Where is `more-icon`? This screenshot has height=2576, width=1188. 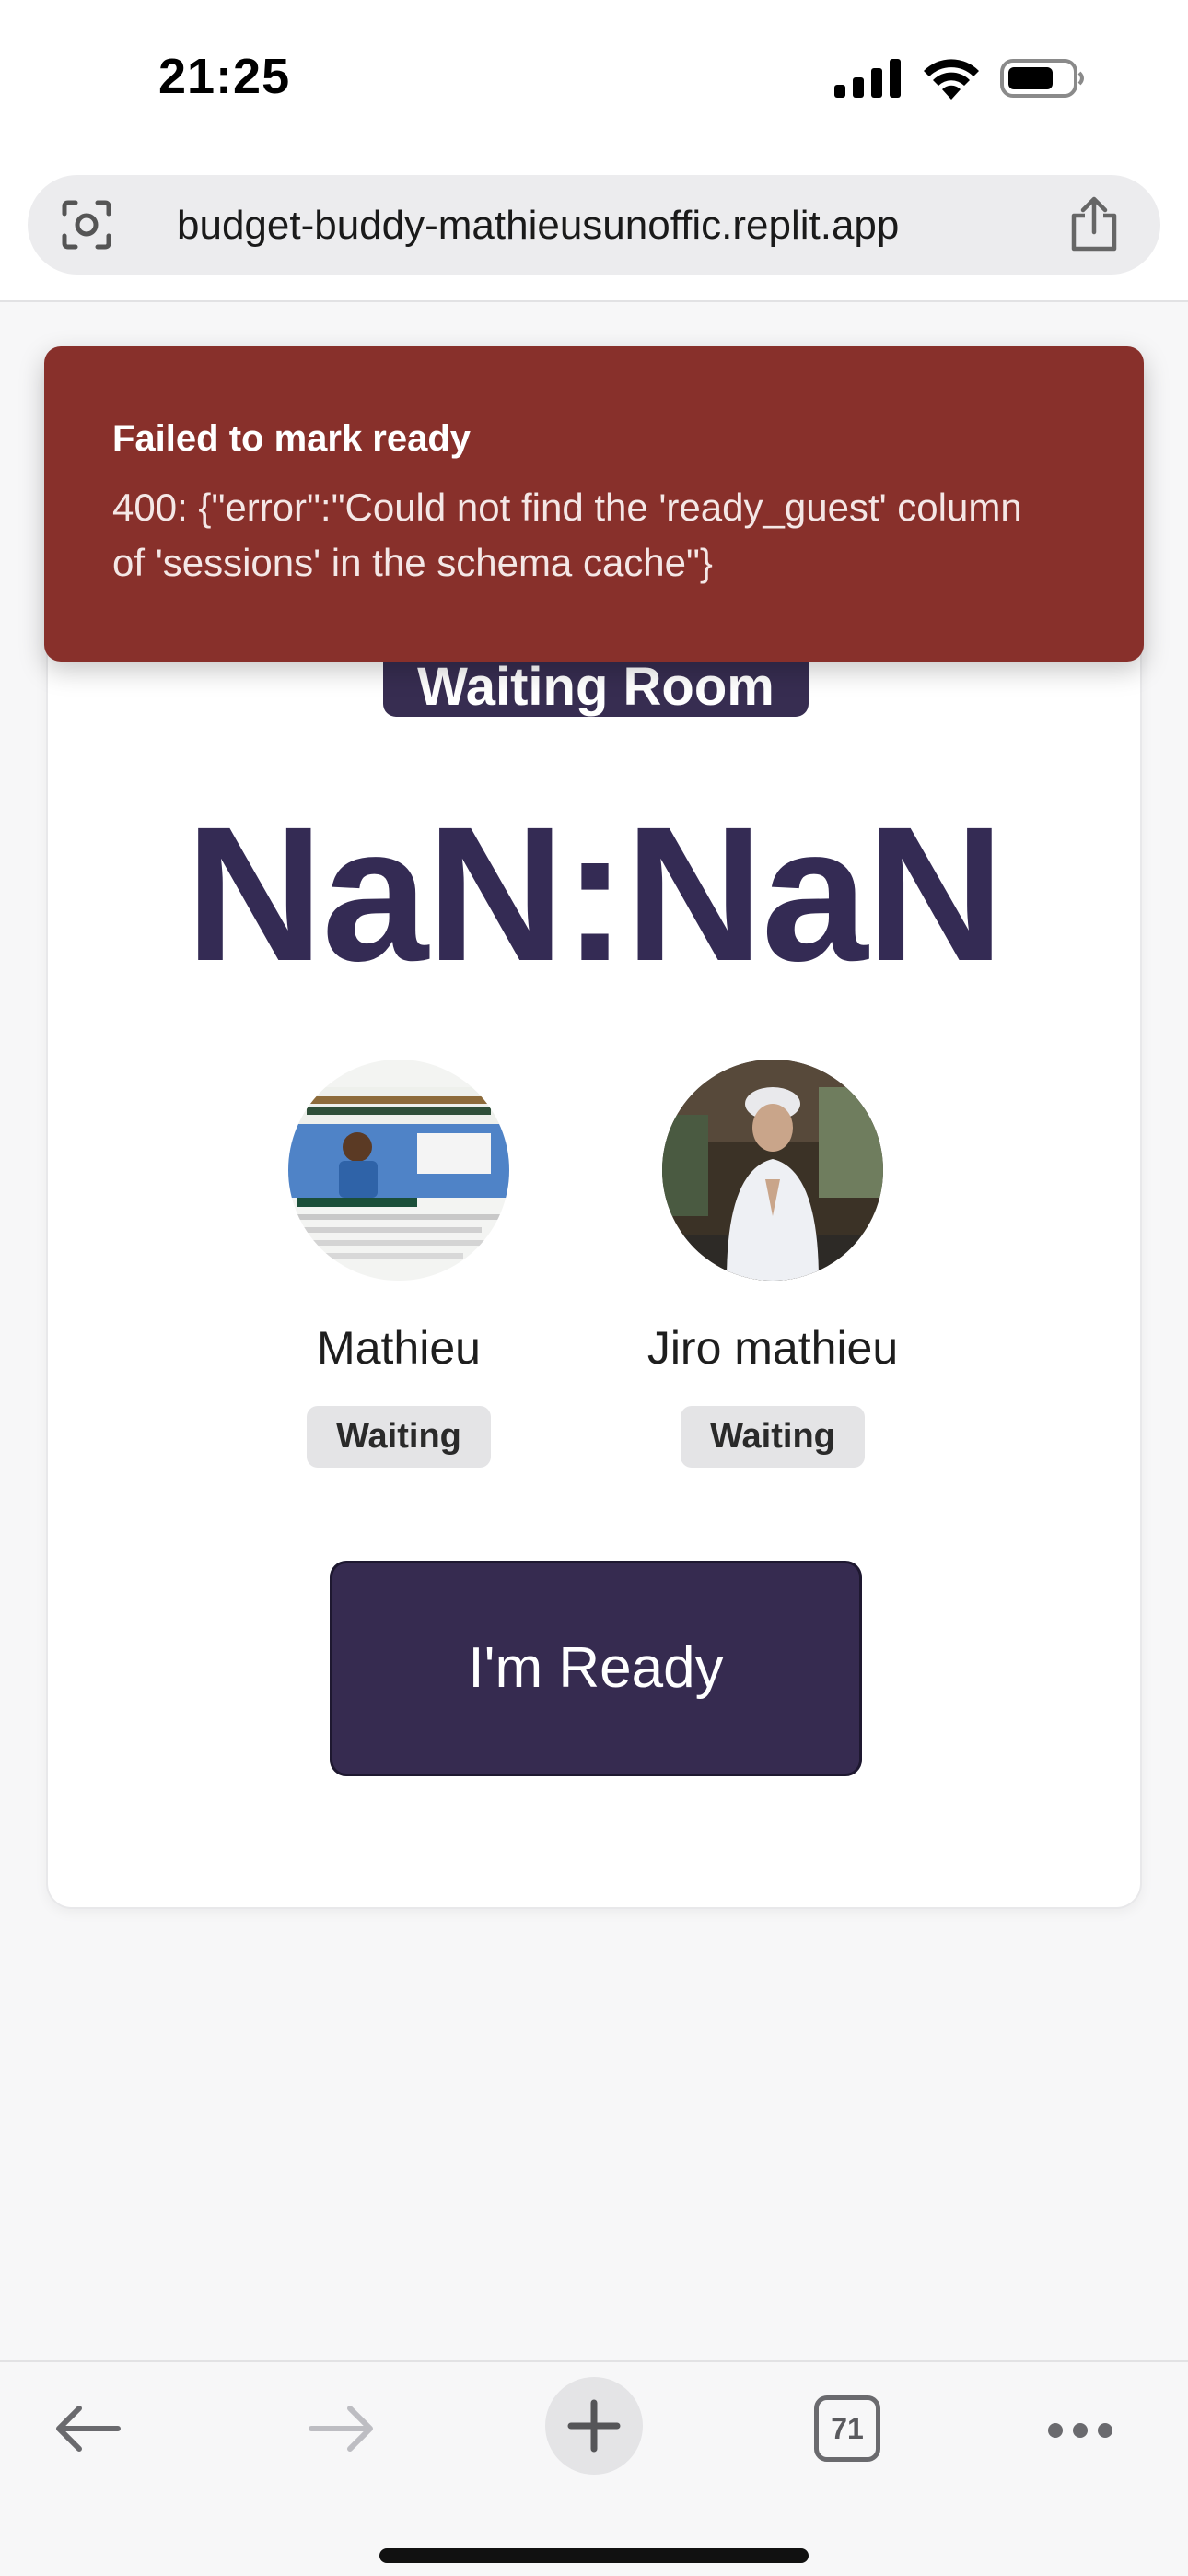 more-icon is located at coordinates (1080, 2430).